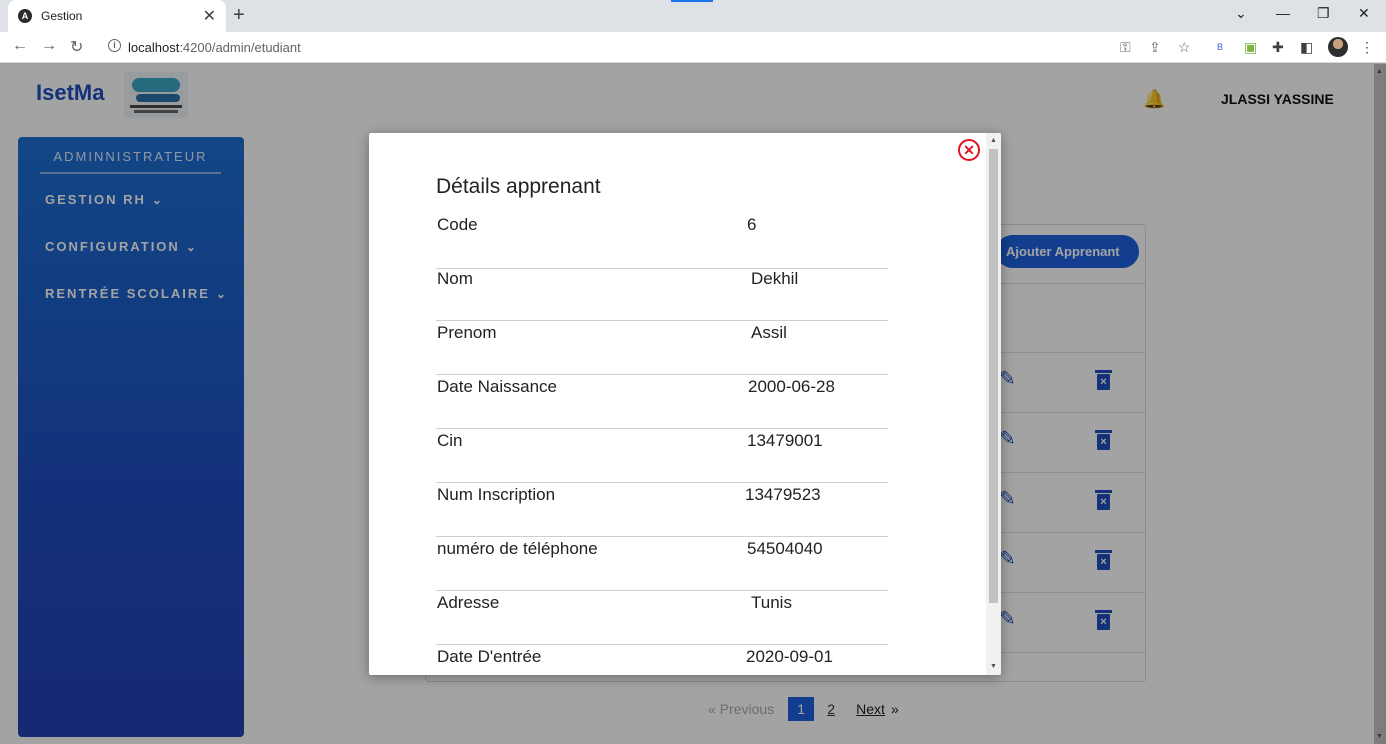 This screenshot has width=1386, height=744. I want to click on share-icon: ⇪, so click(1155, 47).